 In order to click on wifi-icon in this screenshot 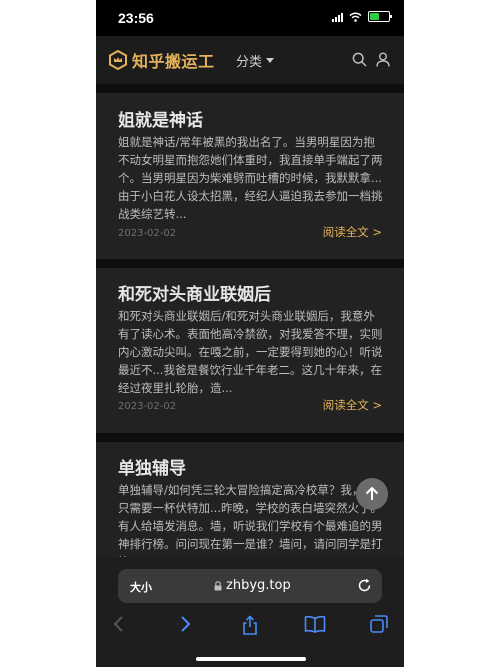, I will do `click(355, 17)`.